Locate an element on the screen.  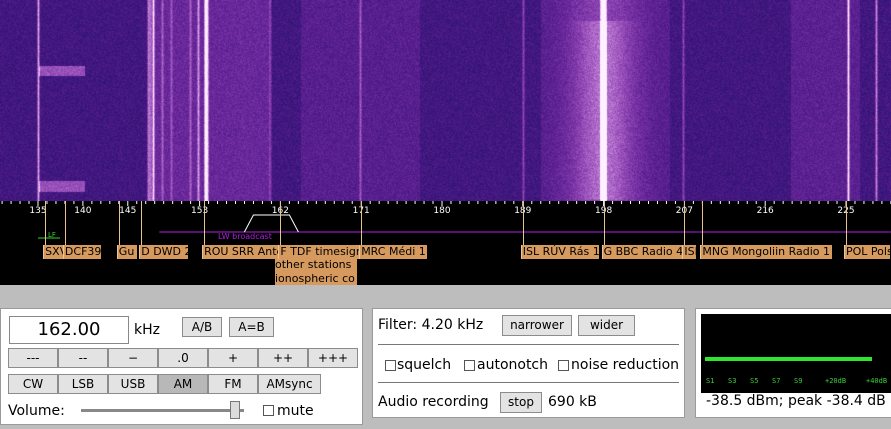
station-label: D DWD 2 is located at coordinates (164, 252).